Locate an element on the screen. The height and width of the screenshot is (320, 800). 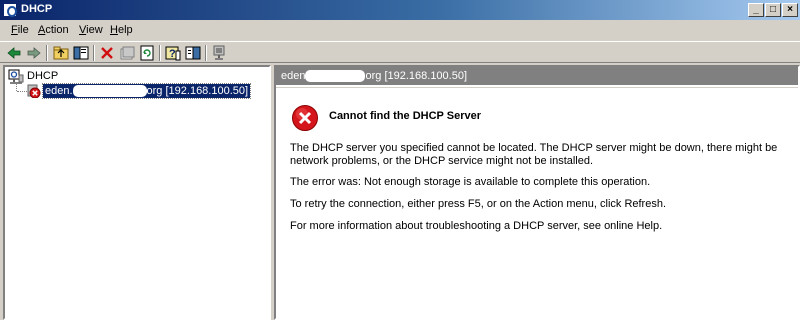
server-name-suffix: org [192.168.100.50] is located at coordinates (197, 91).